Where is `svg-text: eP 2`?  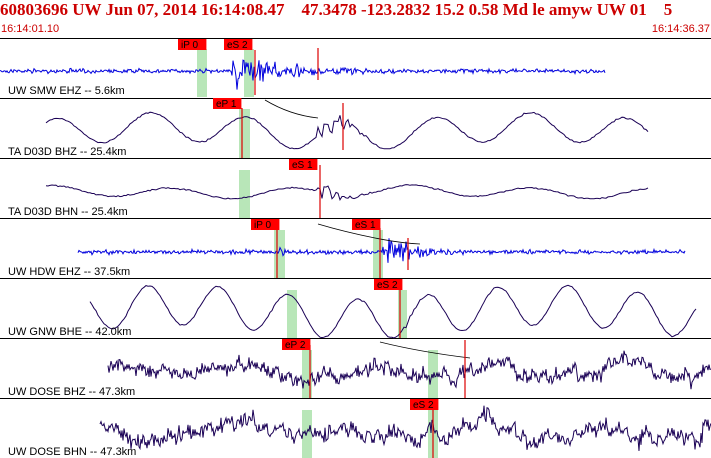 svg-text: eP 2 is located at coordinates (295, 345).